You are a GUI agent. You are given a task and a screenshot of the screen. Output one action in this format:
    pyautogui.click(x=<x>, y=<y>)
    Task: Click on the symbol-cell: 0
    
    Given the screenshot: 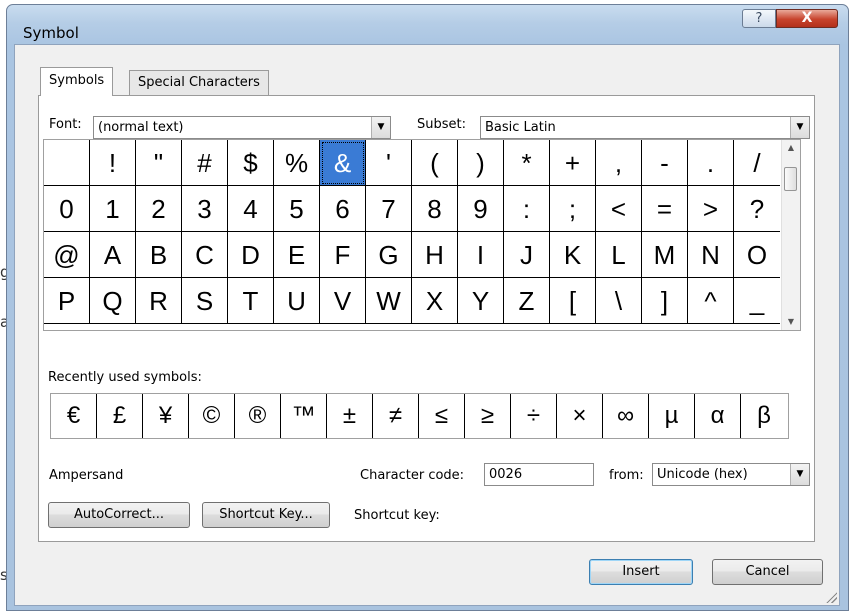 What is the action you would take?
    pyautogui.click(x=67, y=209)
    